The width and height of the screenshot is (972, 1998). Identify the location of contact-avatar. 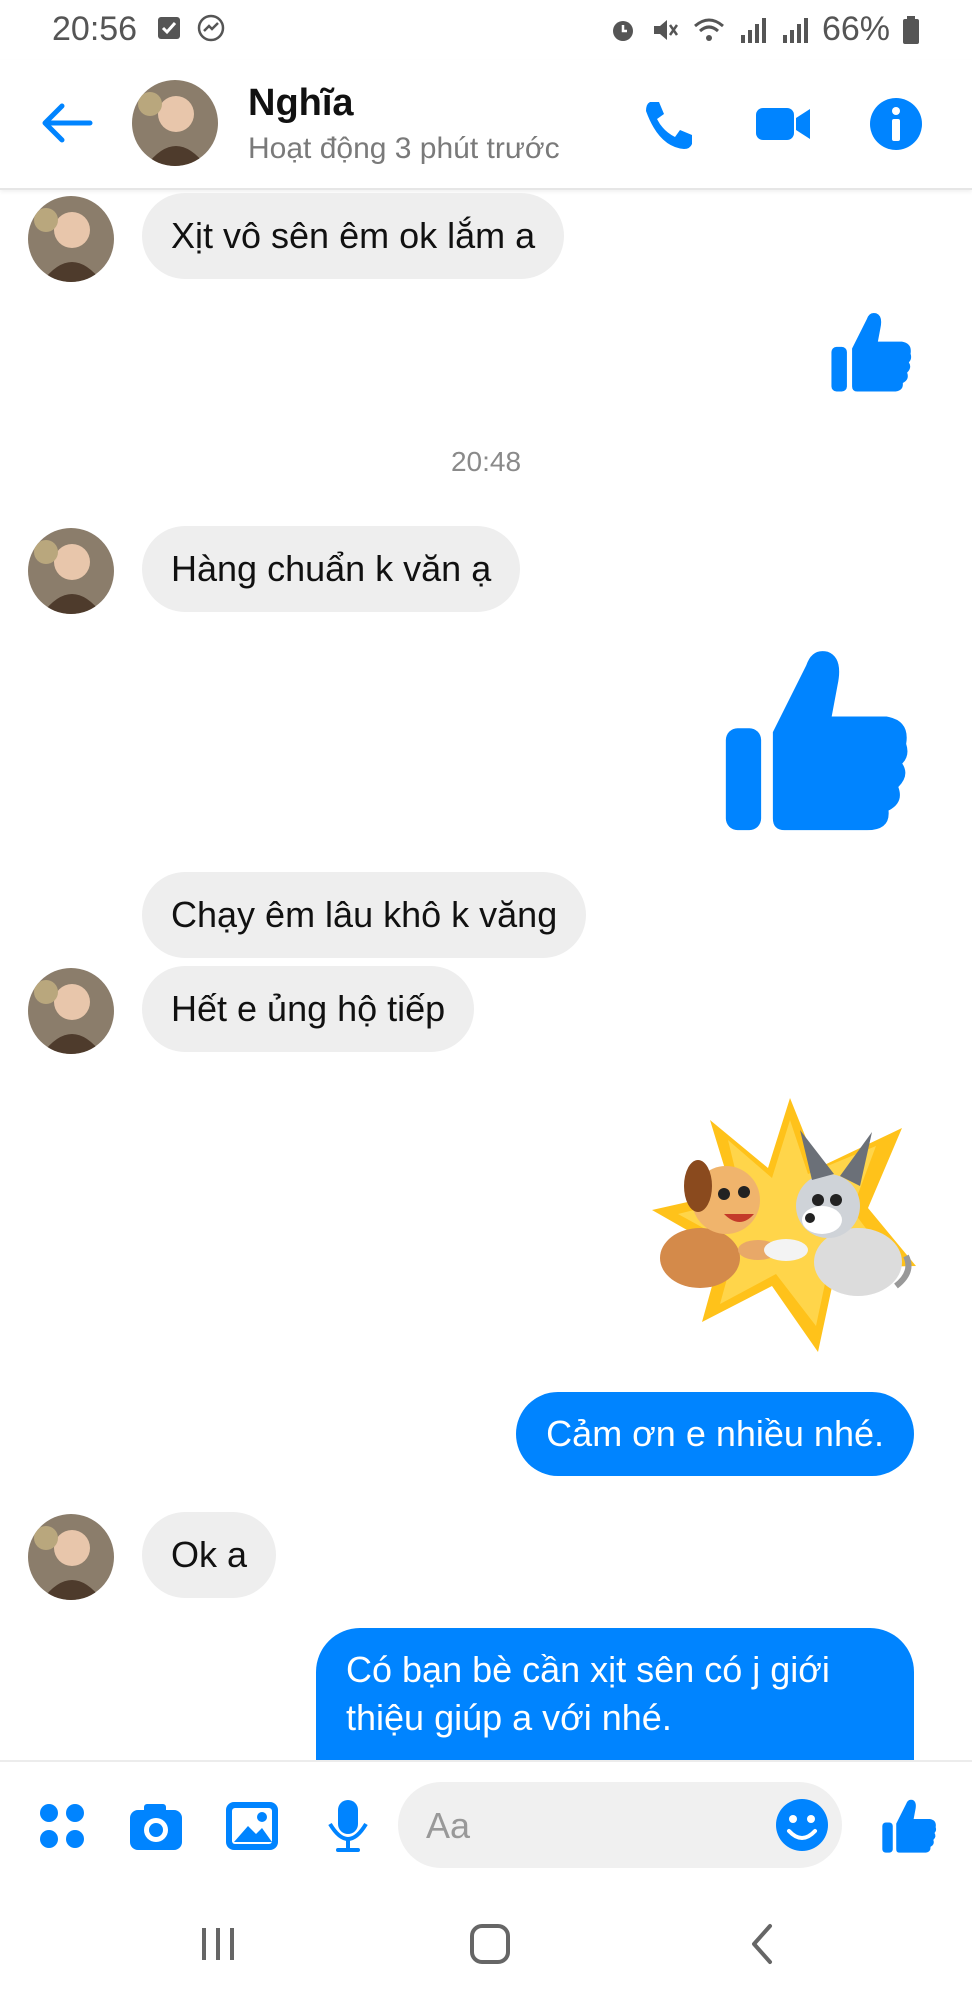
(175, 123).